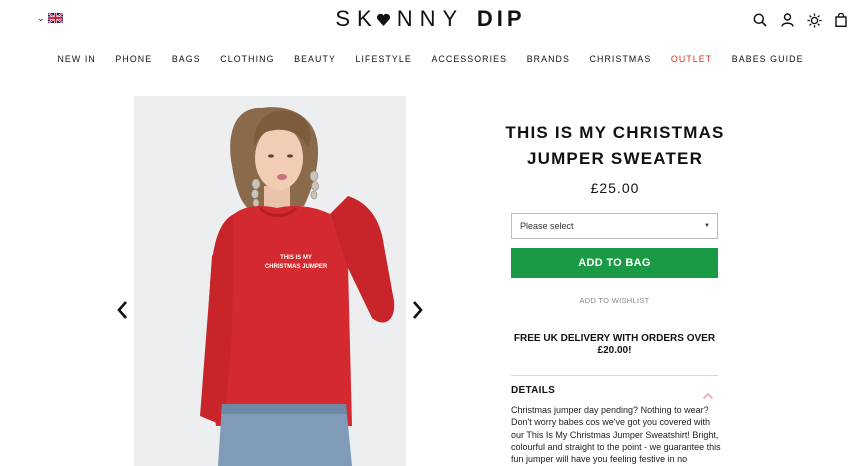 The width and height of the screenshot is (861, 466). Describe the element at coordinates (134, 59) in the screenshot. I see `nav-item-phone: PHONE` at that location.